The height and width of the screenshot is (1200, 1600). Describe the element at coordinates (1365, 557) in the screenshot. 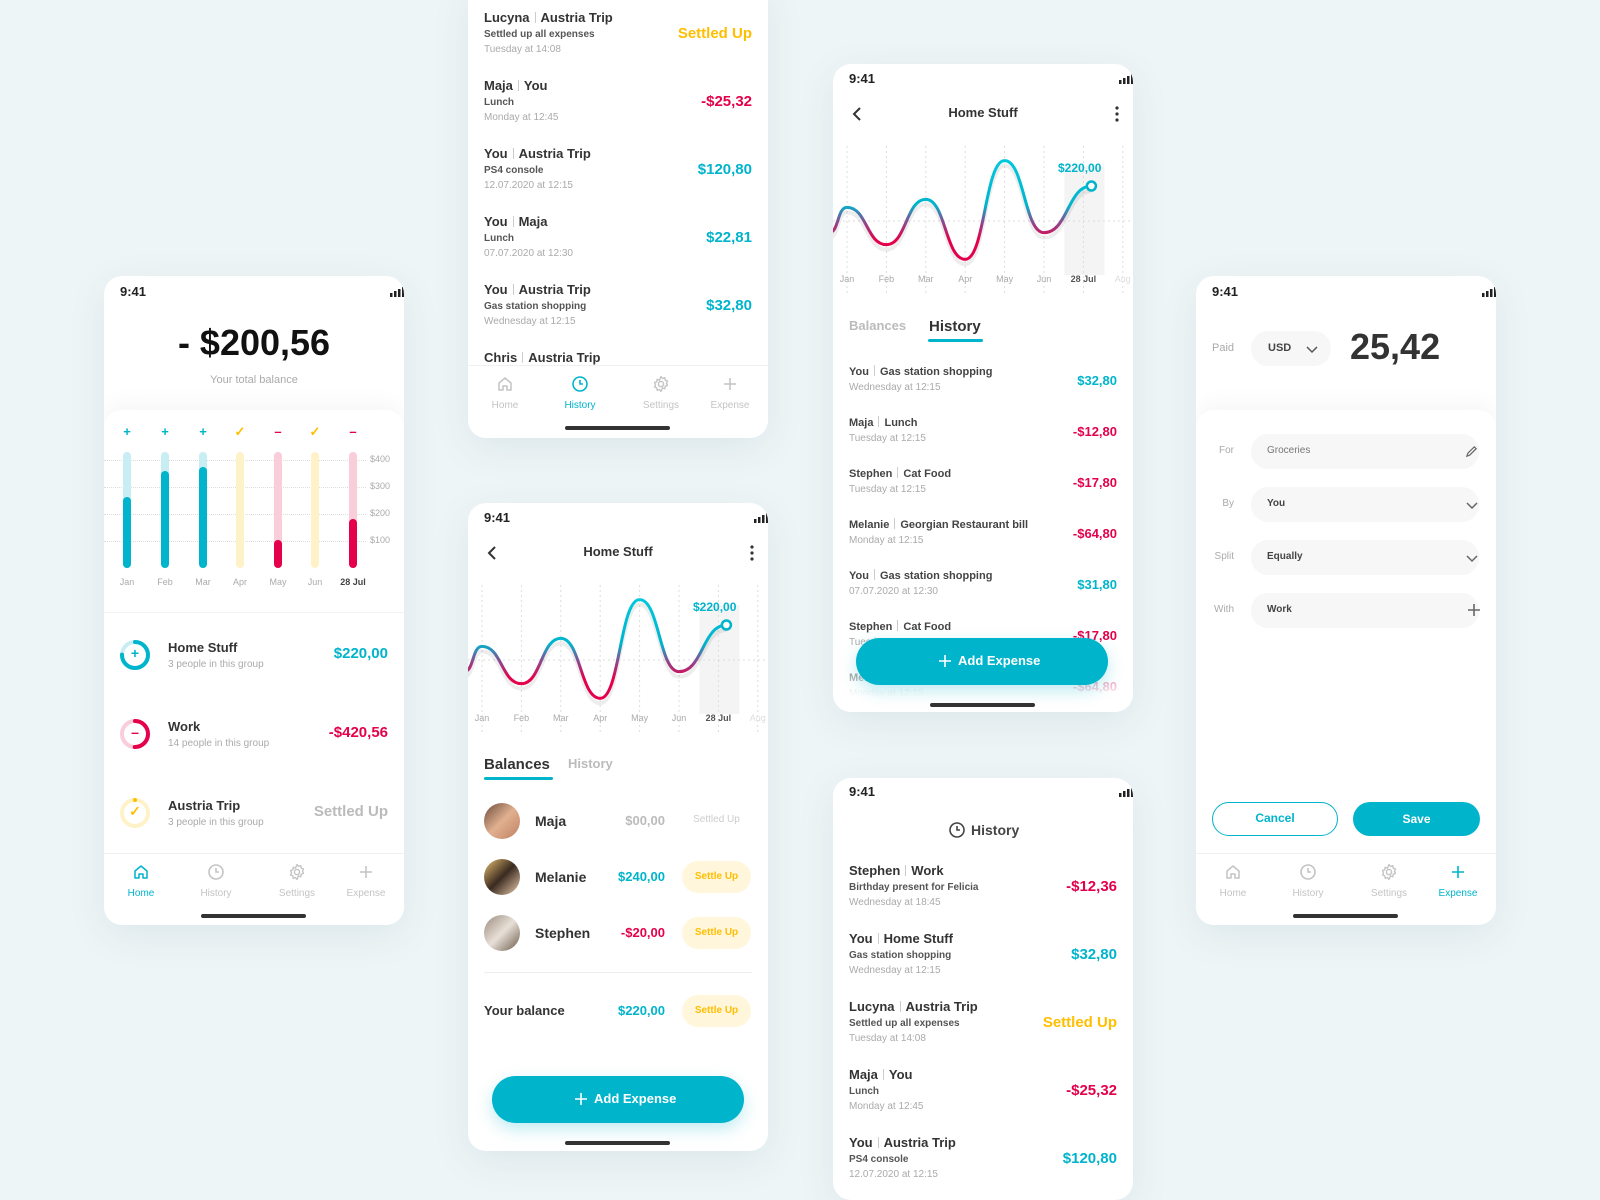

I see `field-split: Equally` at that location.